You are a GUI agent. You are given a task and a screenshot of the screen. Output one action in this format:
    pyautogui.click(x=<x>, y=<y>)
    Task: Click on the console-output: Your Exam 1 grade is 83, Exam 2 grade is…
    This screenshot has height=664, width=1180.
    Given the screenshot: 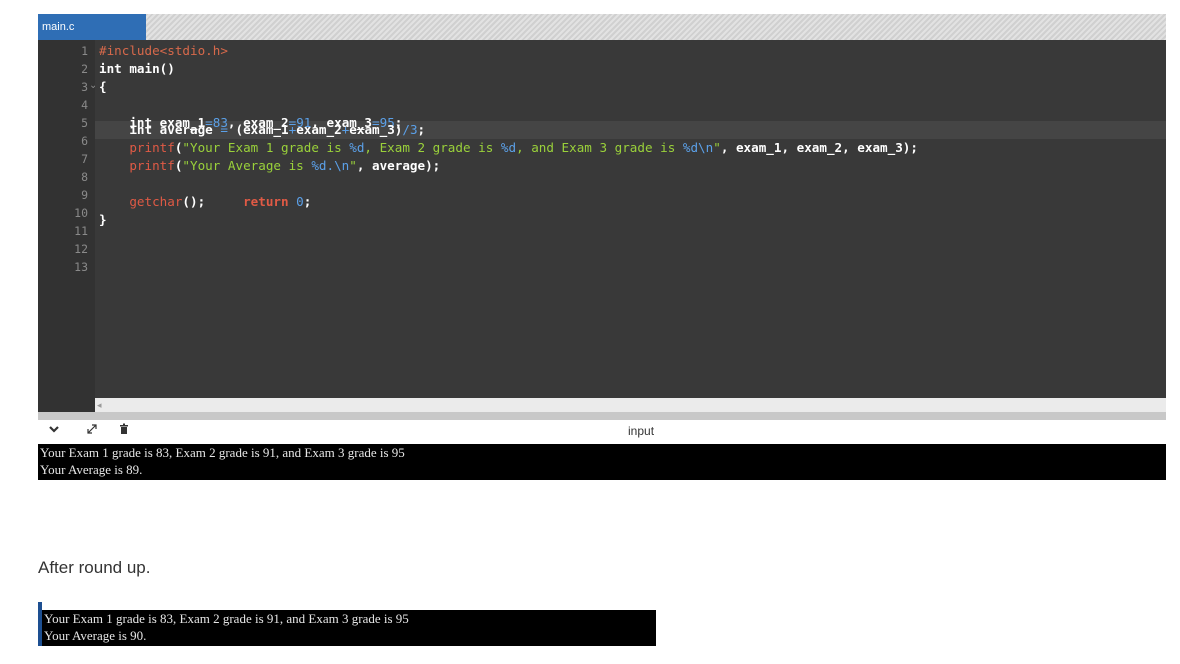 What is the action you would take?
    pyautogui.click(x=602, y=462)
    